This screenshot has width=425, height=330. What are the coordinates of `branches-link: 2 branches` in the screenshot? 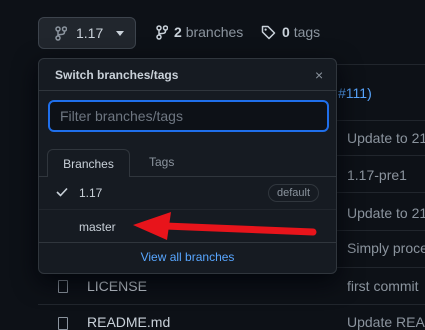 It's located at (199, 32).